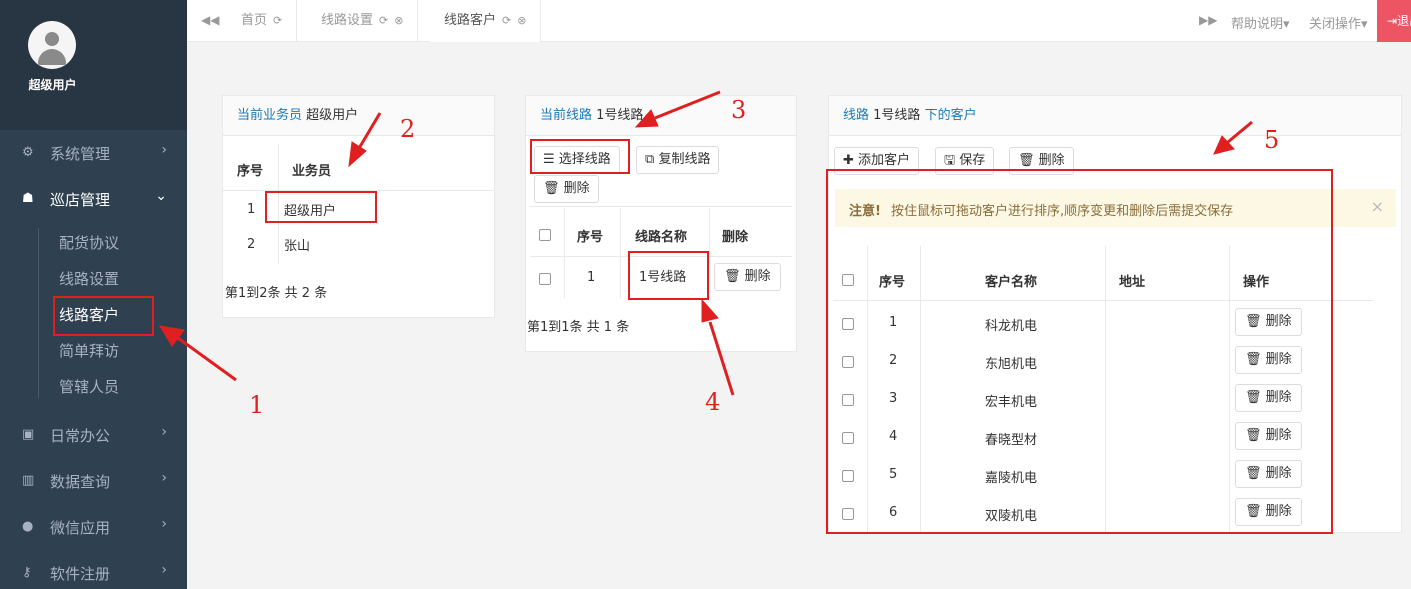 The width and height of the screenshot is (1411, 589). I want to click on arrow-4-head, so click(710, 310).